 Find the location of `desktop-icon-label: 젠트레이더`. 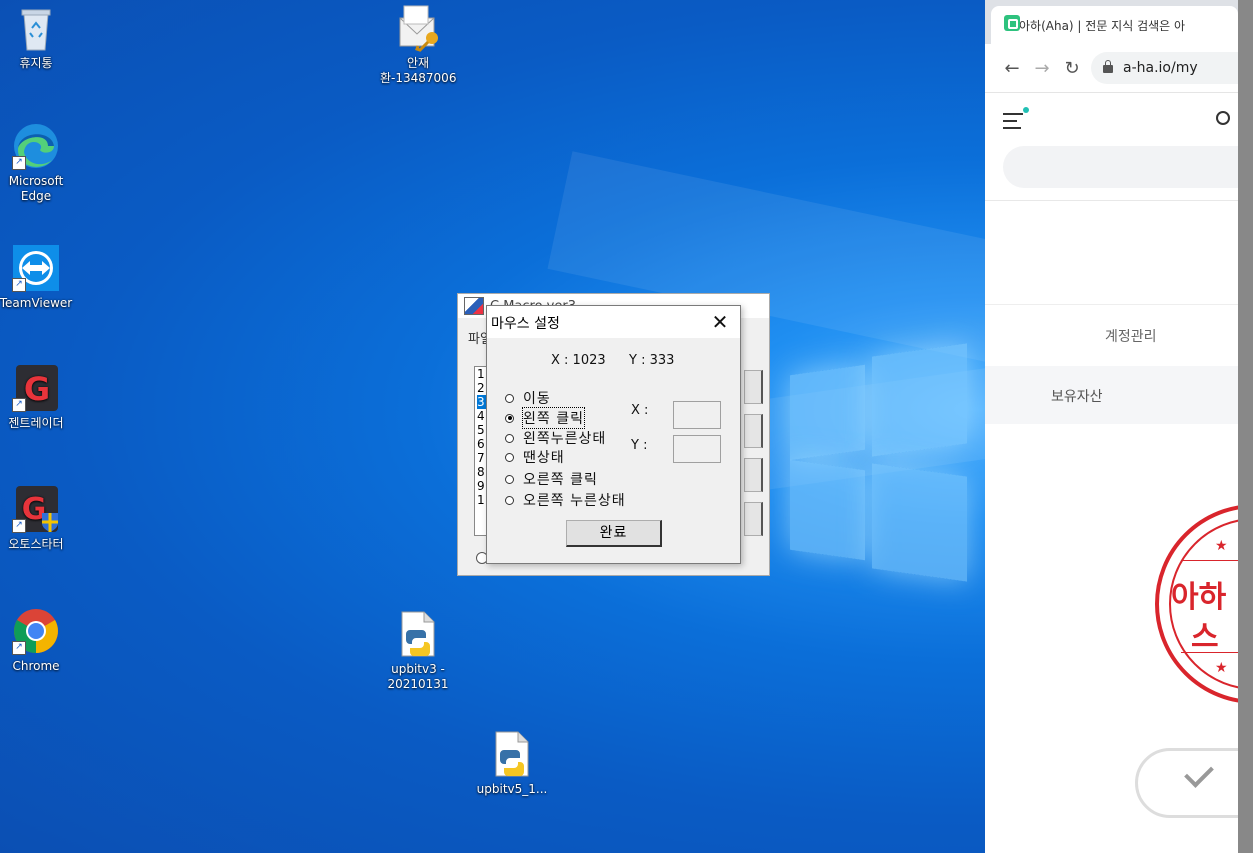

desktop-icon-label: 젠트레이더 is located at coordinates (36, 423).